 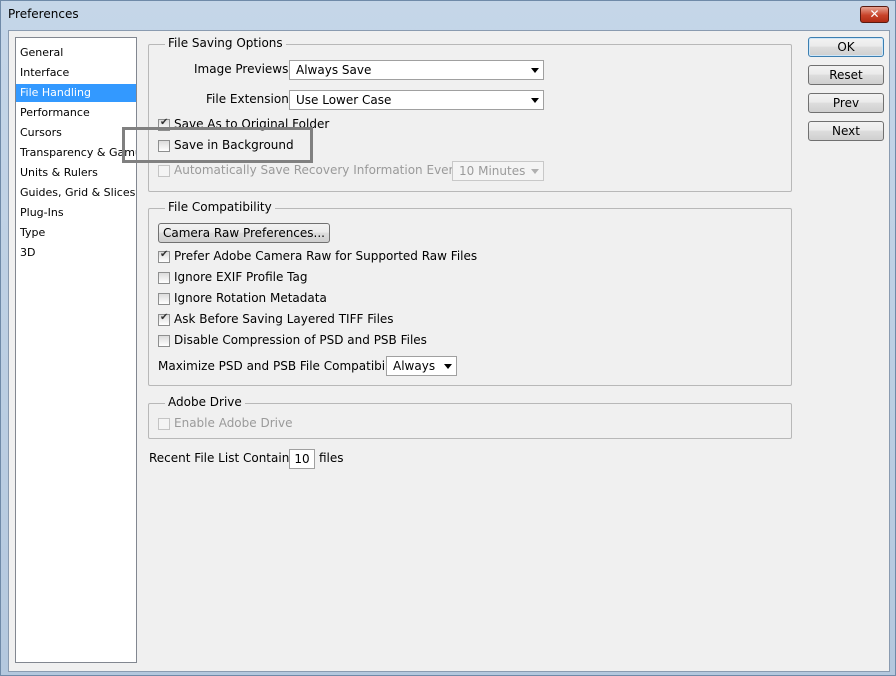 What do you see at coordinates (164, 278) in the screenshot?
I see `ignore-exif-checkbox` at bounding box center [164, 278].